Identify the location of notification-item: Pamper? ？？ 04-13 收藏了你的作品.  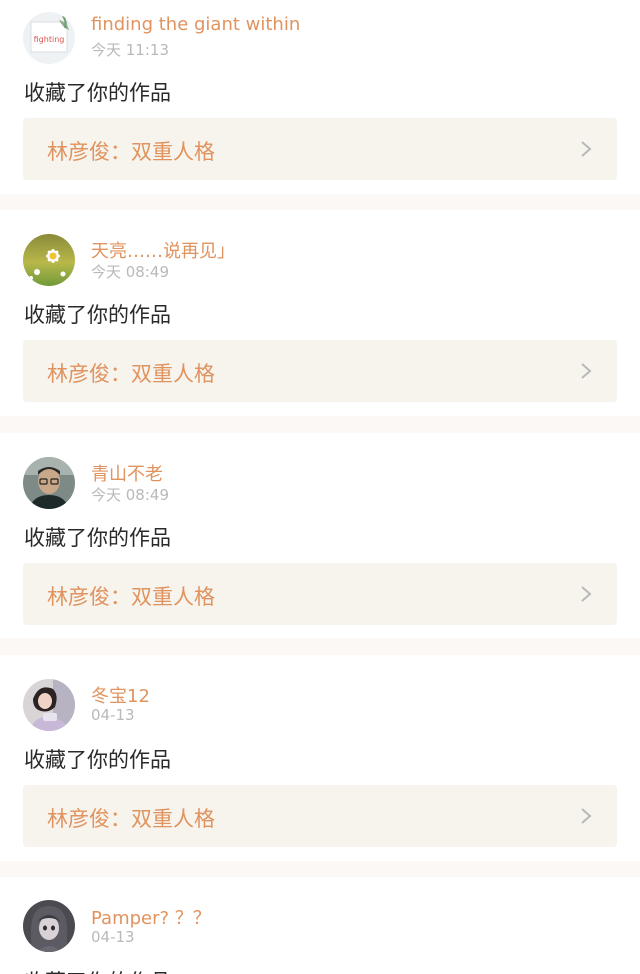
(320, 925).